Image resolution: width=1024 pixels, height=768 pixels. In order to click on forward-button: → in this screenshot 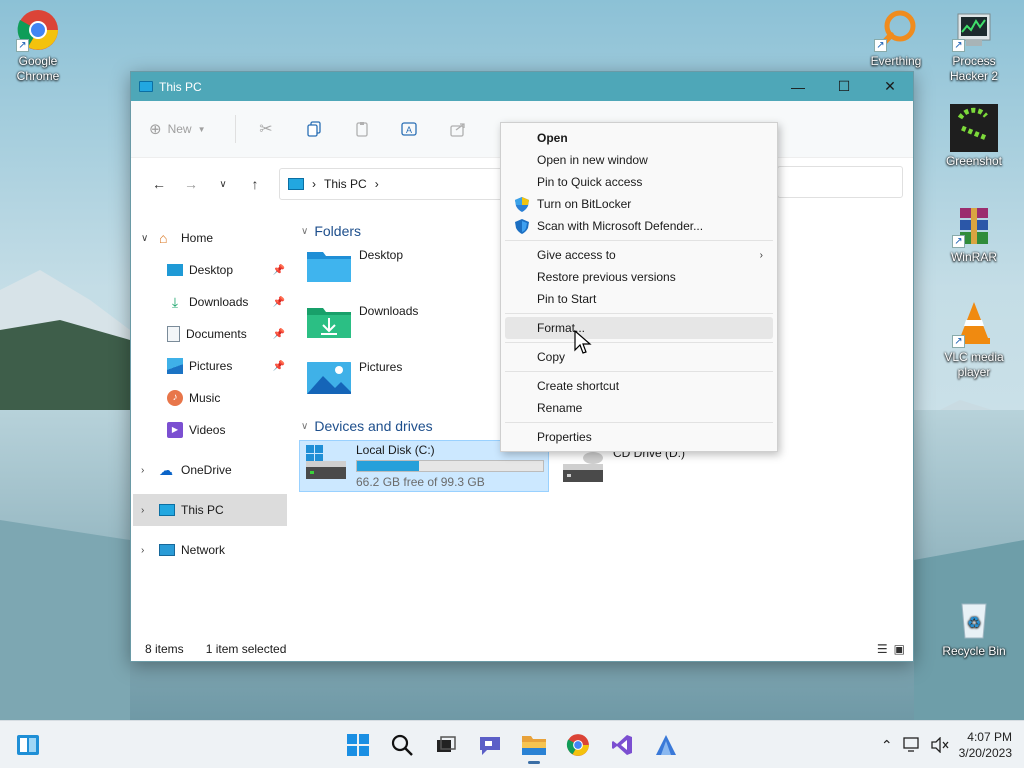, I will do `click(191, 184)`.